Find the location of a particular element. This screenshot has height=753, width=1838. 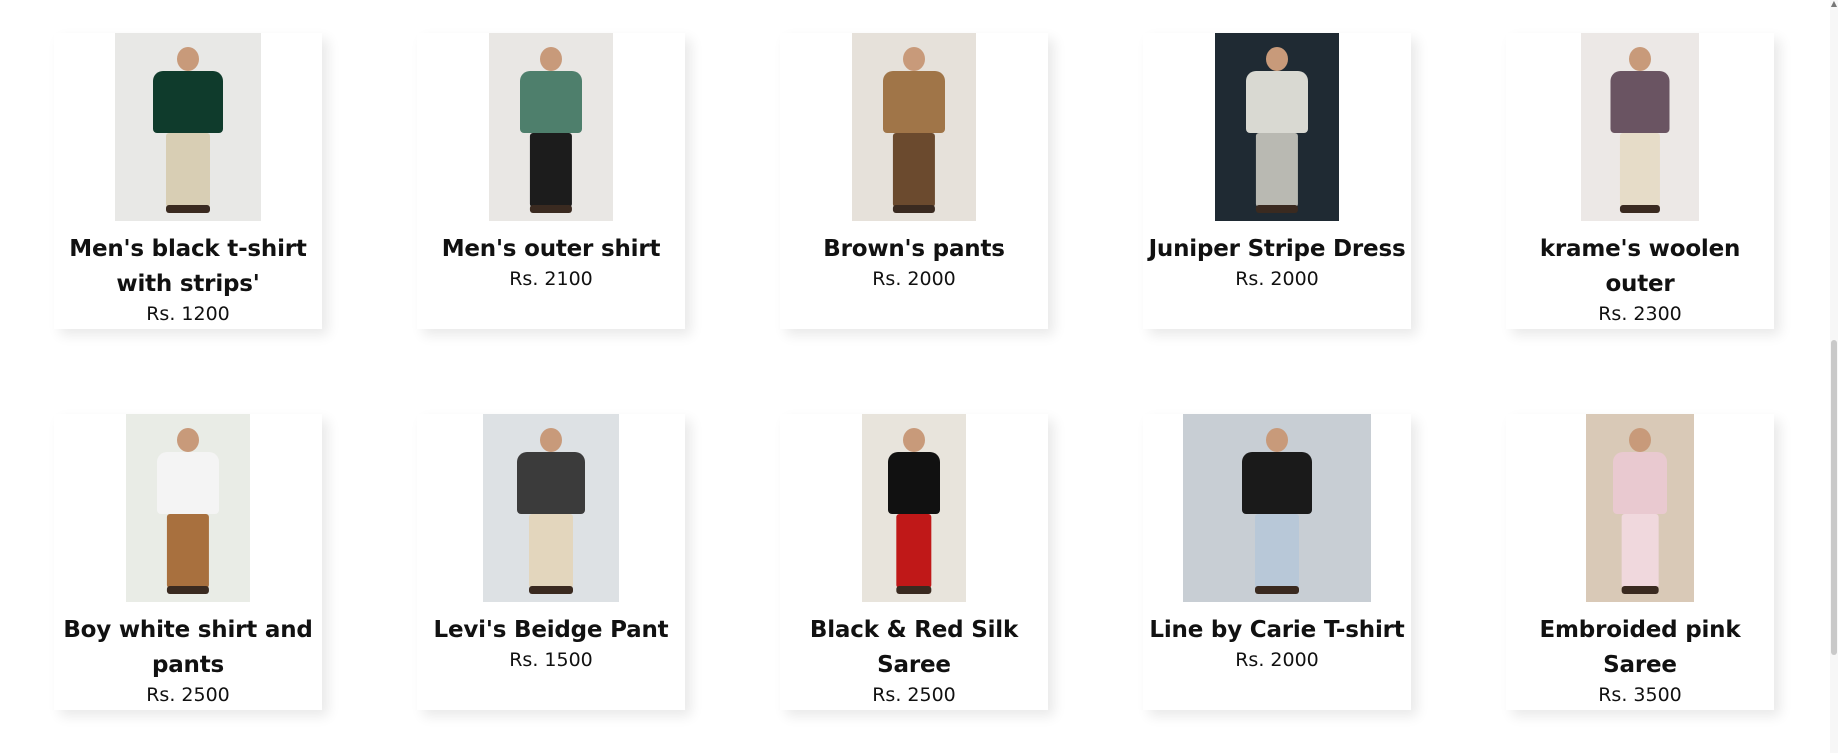

vertical-scrollbar: ▲ is located at coordinates (1834, 376).